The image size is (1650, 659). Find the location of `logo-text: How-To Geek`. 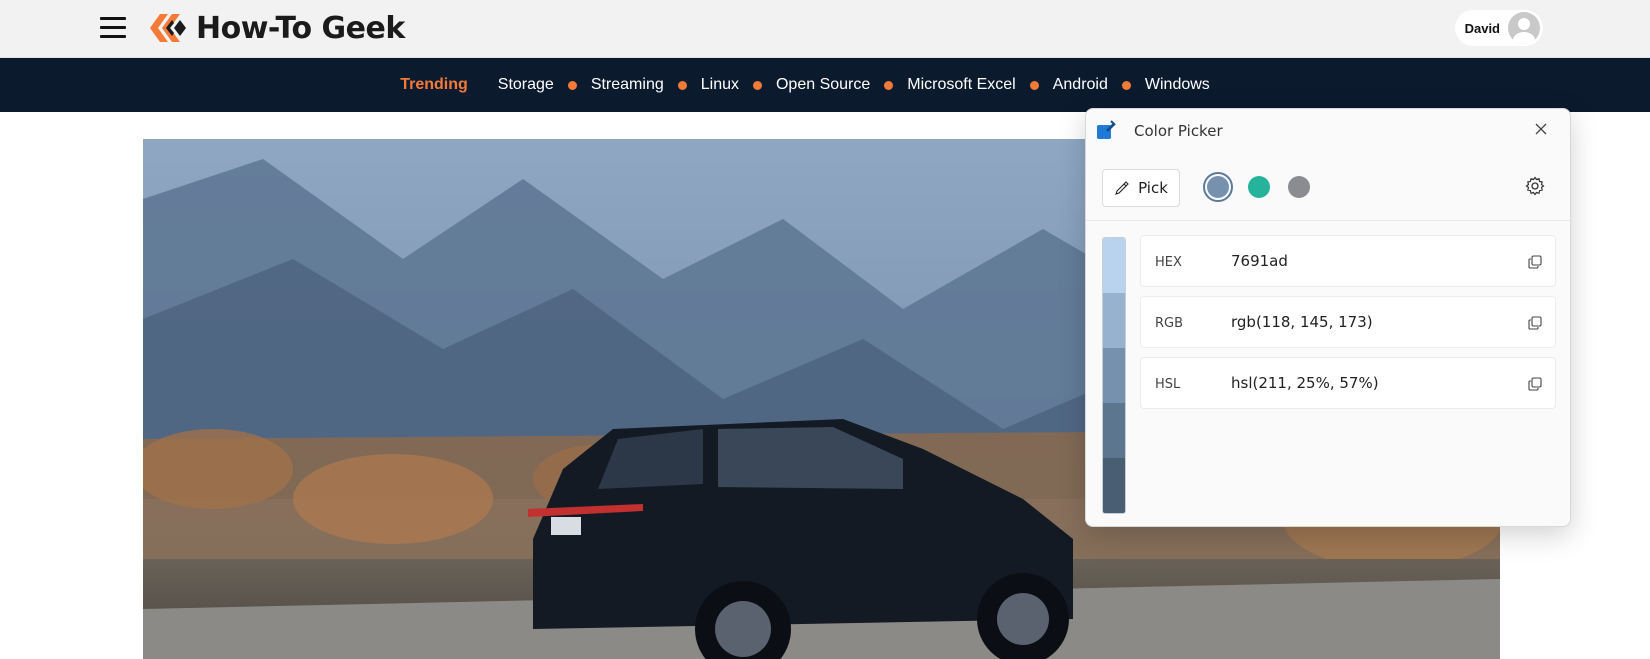

logo-text: How-To Geek is located at coordinates (300, 28).